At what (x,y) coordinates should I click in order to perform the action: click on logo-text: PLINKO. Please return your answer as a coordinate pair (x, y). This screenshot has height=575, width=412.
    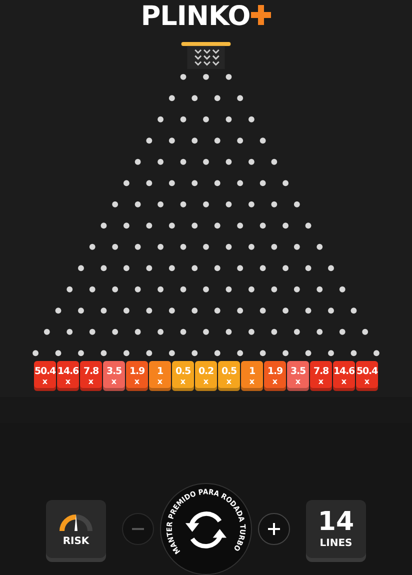
    Looking at the image, I should click on (195, 17).